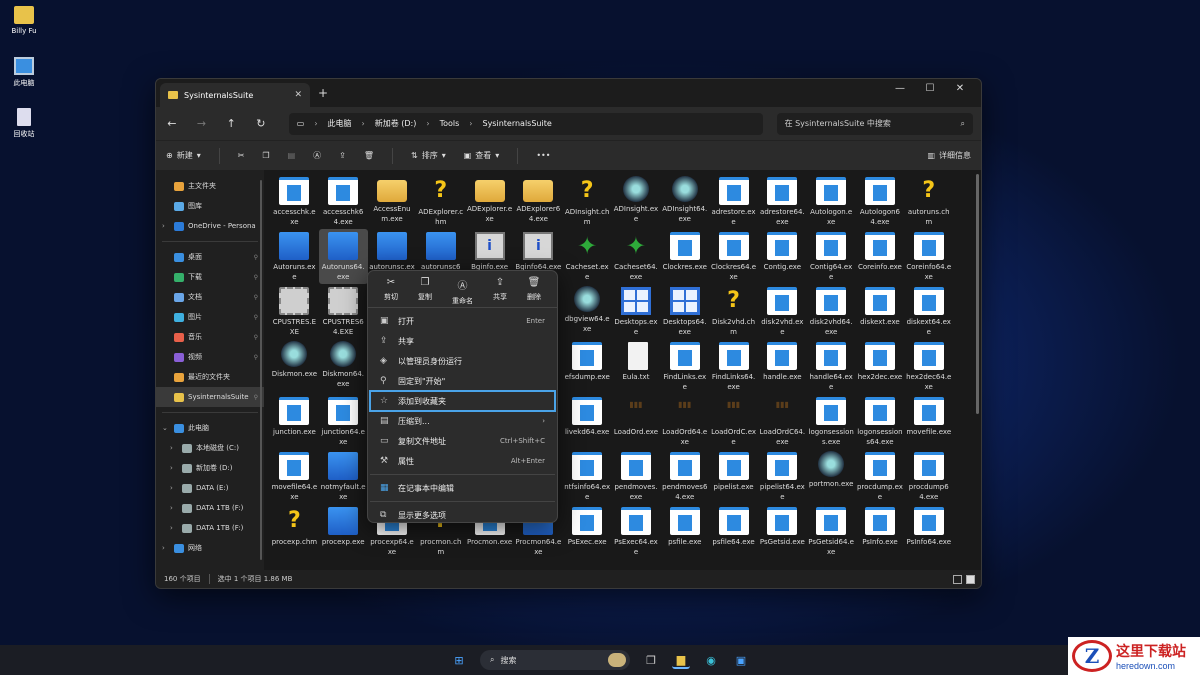 The width and height of the screenshot is (1200, 675). I want to click on menu-item-add-to-favorites: ☆ 添加到收藏夹, so click(462, 401).